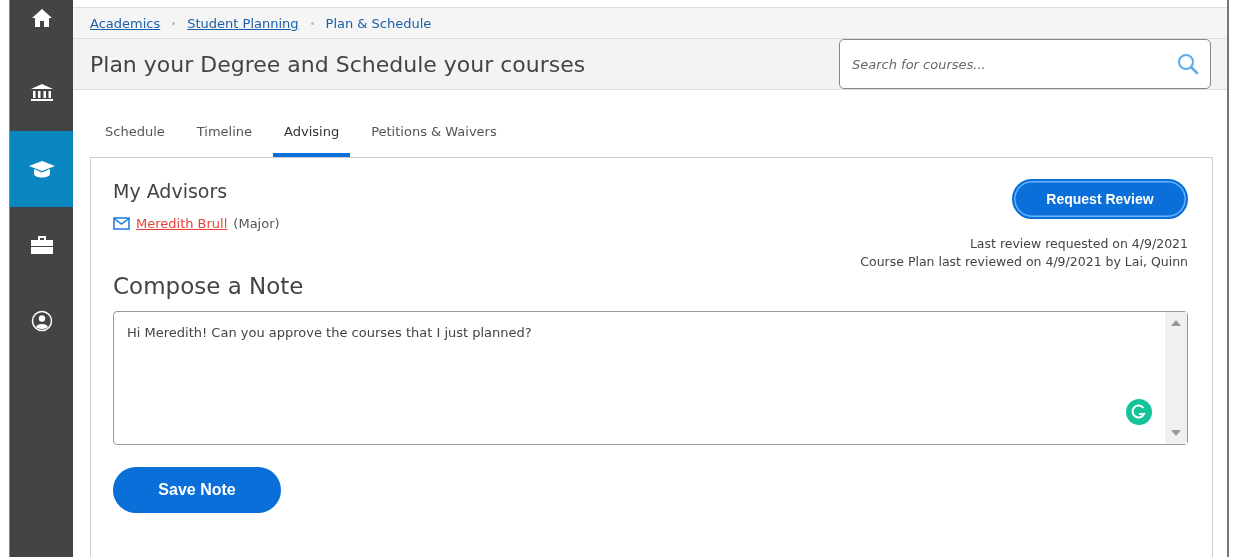  I want to click on advisor-role: (Major), so click(256, 223).